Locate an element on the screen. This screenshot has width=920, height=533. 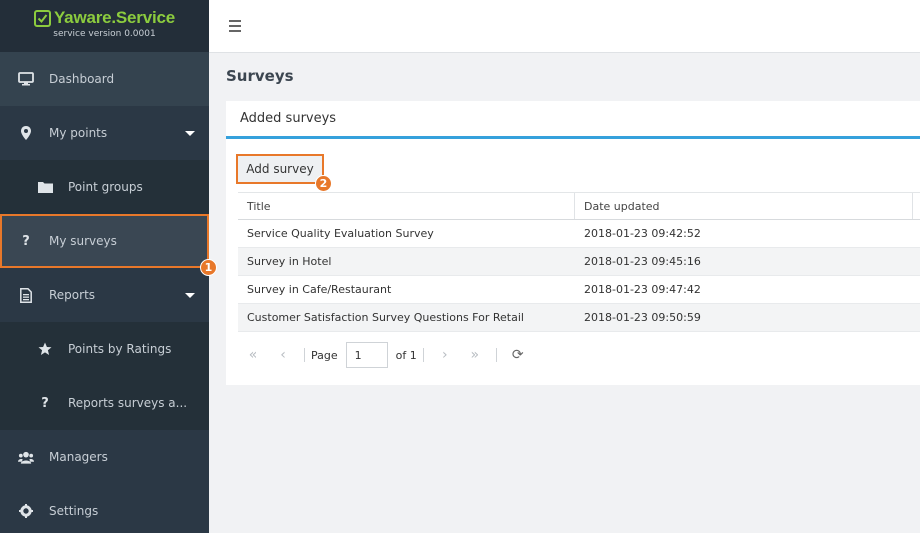
page-number-input: 1 is located at coordinates (366, 355).